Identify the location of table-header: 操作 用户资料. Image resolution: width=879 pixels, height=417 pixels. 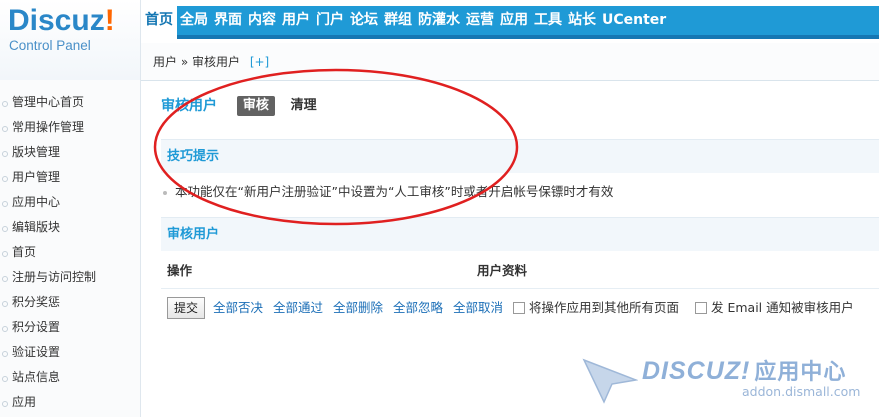
(520, 274).